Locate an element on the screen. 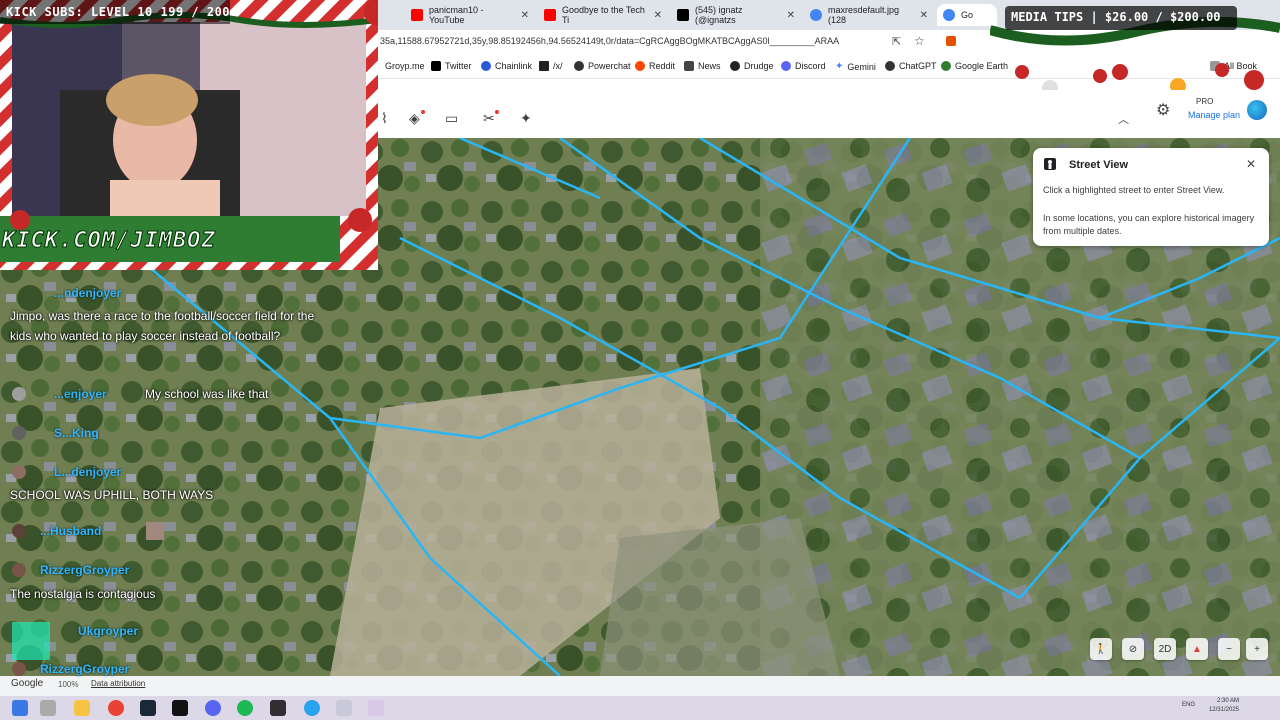 The height and width of the screenshot is (720, 1280). tab-twitter: (545) ignatz (@ignatzs ✕ is located at coordinates (736, 15).